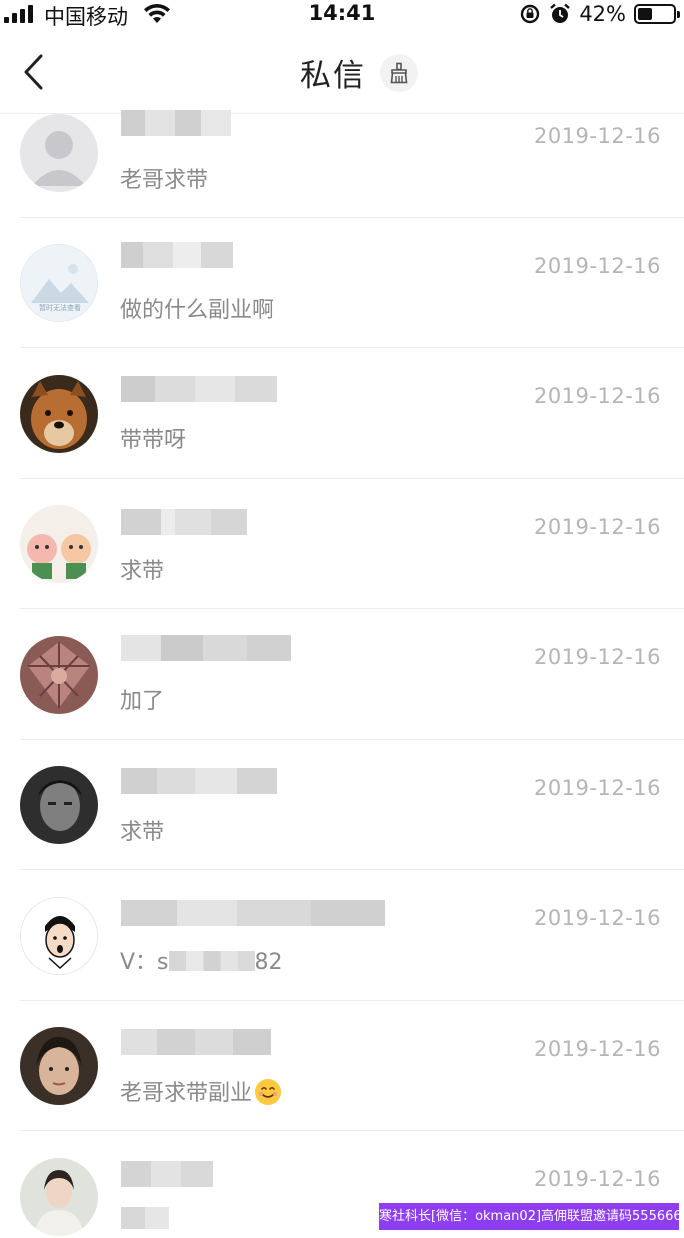 The image size is (684, 1238). Describe the element at coordinates (530, 1216) in the screenshot. I see `watermark-banner: 寒社科长[微信：okman02]高佣联盟邀请码555666` at that location.